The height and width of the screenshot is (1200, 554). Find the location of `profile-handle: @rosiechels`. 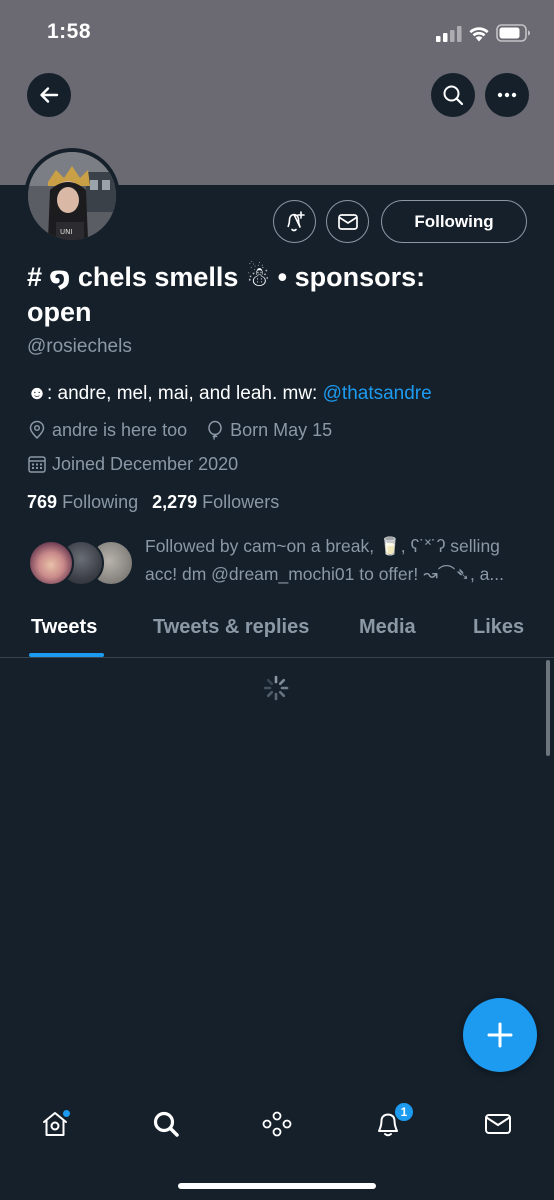

profile-handle: @rosiechels is located at coordinates (79, 346).